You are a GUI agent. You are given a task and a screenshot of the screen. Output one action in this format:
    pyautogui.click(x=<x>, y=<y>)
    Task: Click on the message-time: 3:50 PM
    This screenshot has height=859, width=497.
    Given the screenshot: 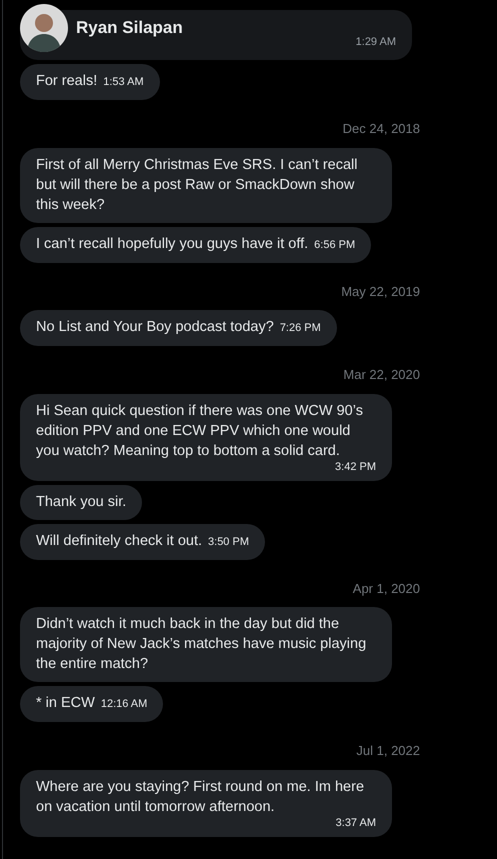 What is the action you would take?
    pyautogui.click(x=228, y=542)
    